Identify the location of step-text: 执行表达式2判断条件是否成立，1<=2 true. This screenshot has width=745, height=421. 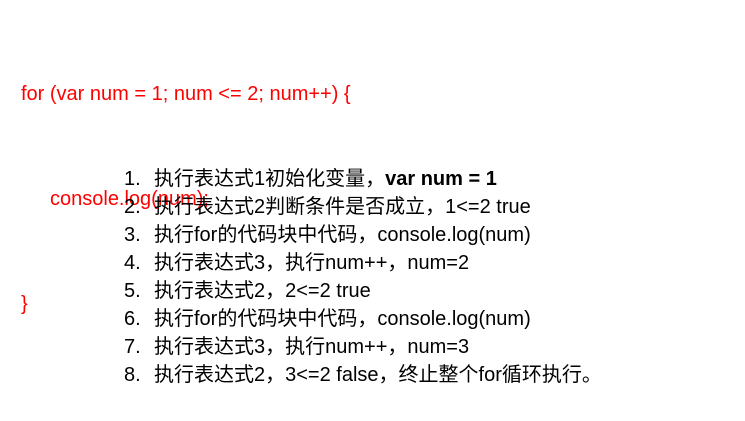
(342, 207).